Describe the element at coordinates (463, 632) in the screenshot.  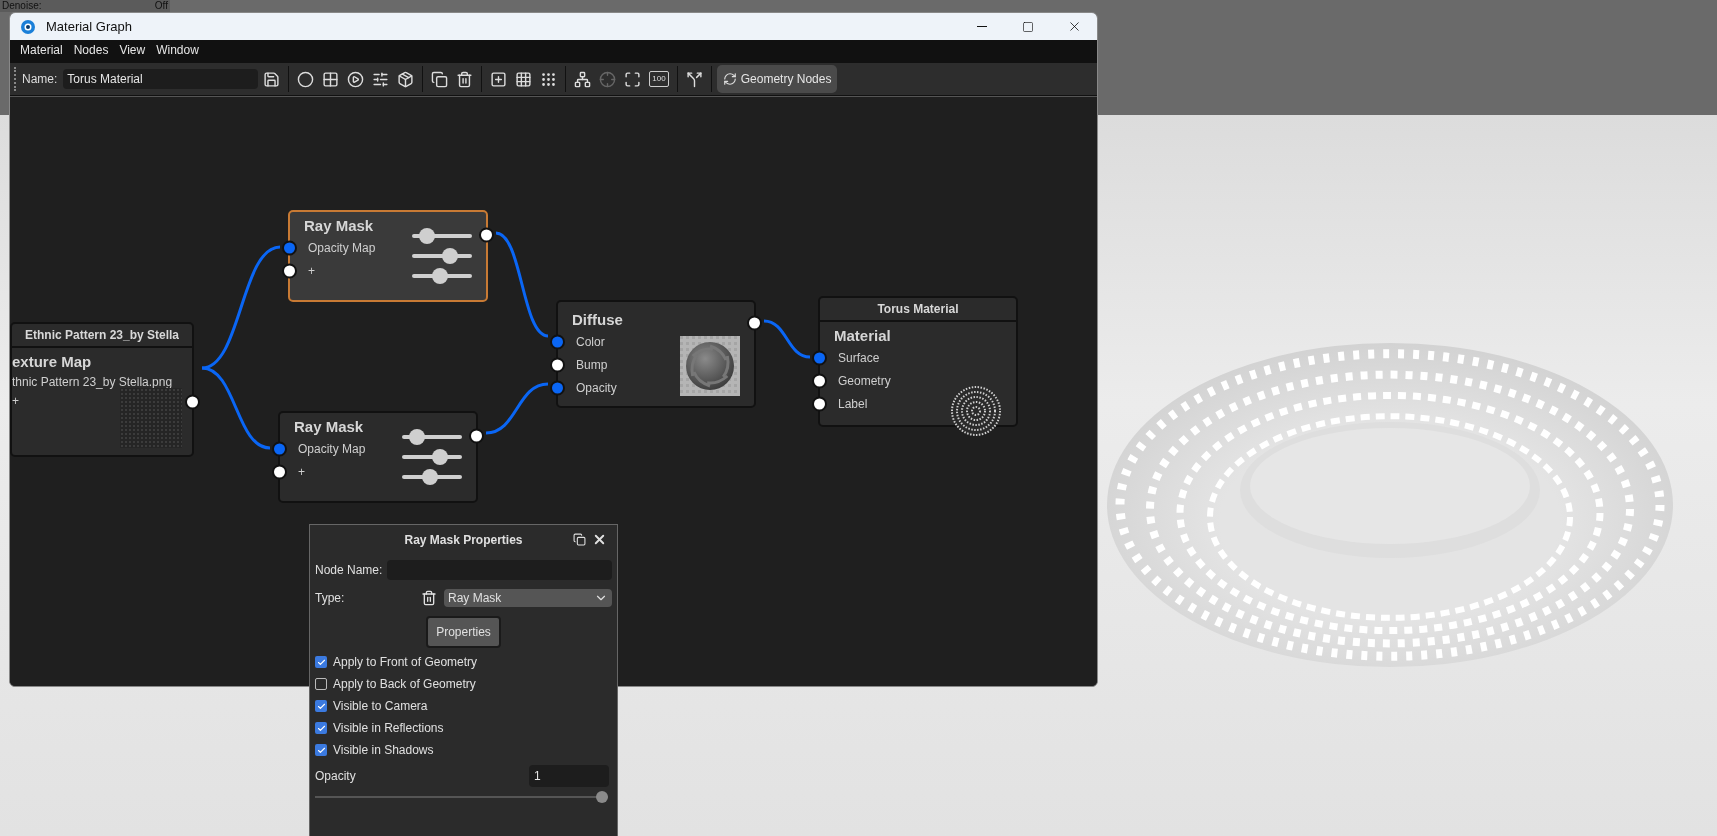
I see `properties-button: Properties` at that location.